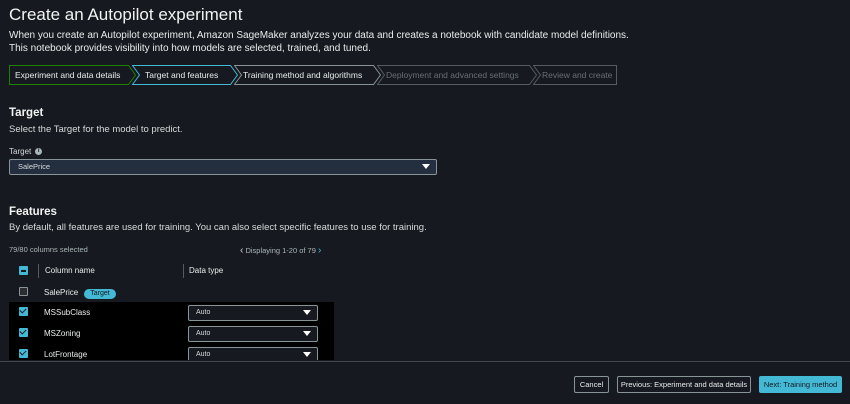  Describe the element at coordinates (425, 361) in the screenshot. I see `footer-divider` at that location.